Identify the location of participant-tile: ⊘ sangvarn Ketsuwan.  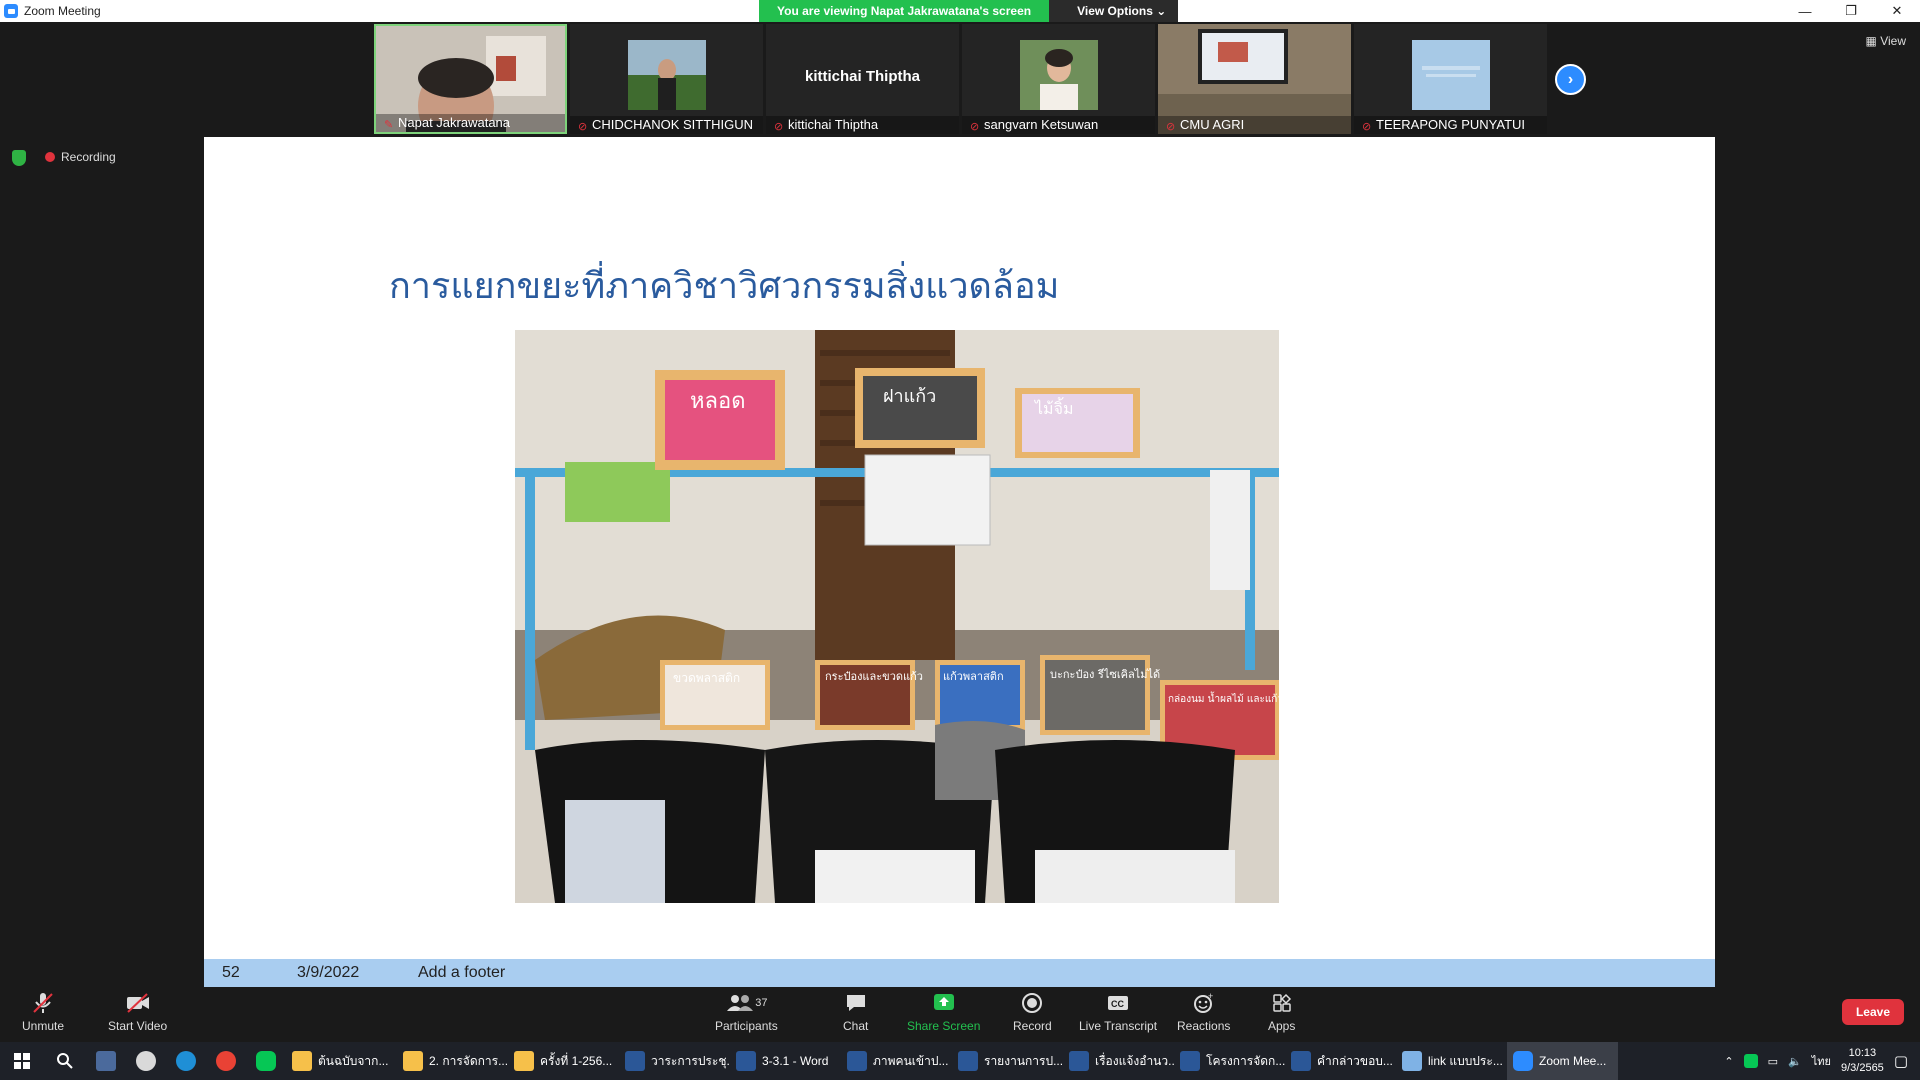
(1058, 79).